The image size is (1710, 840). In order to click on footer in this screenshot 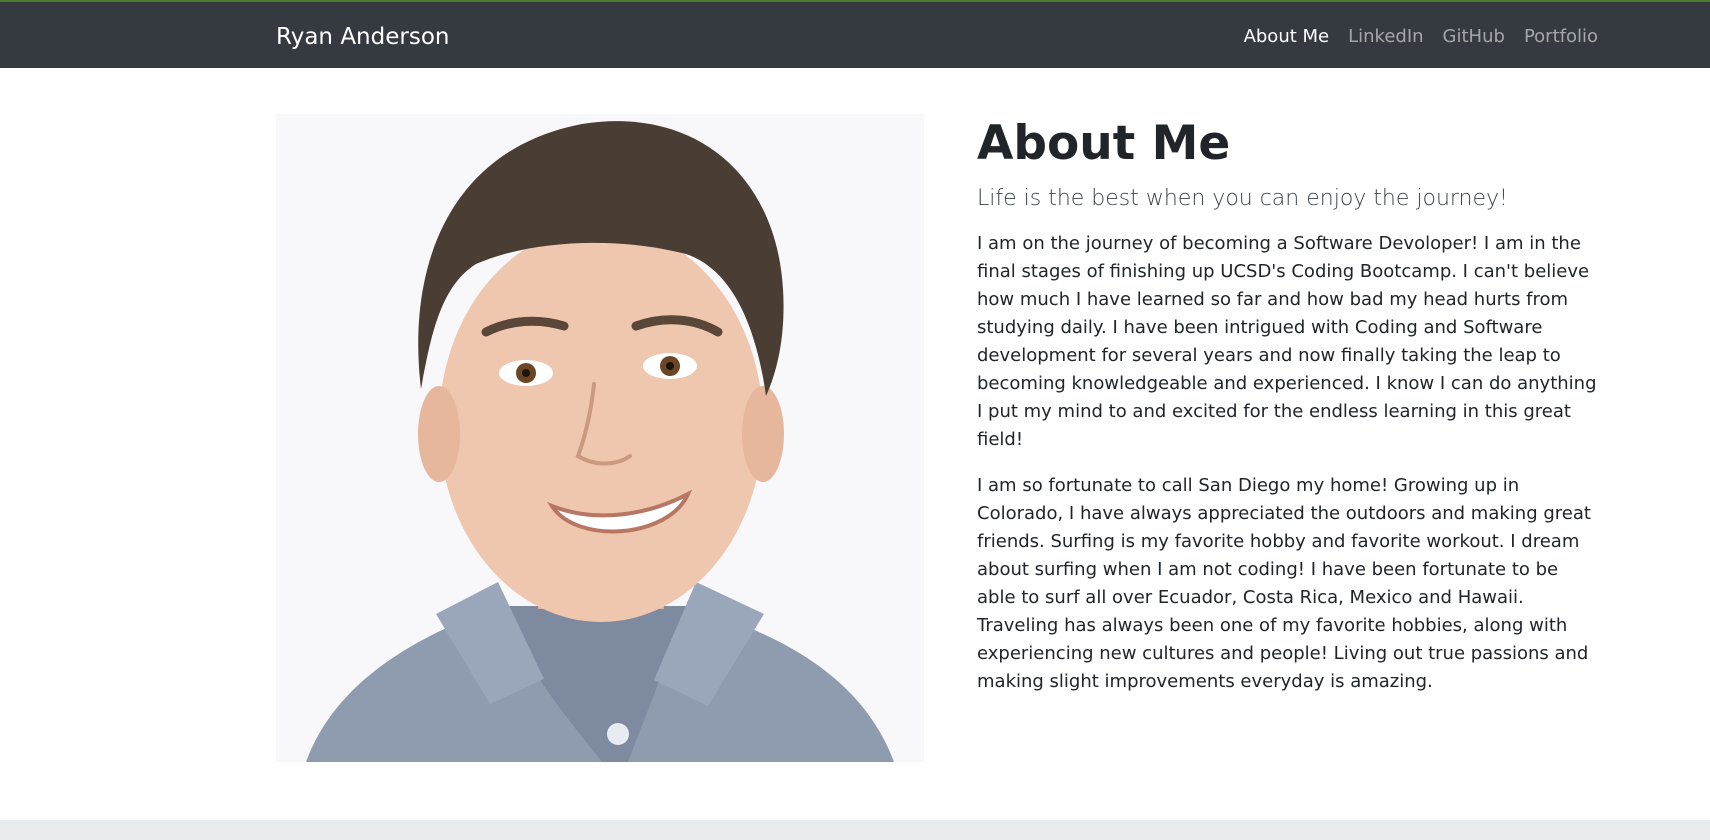, I will do `click(855, 830)`.